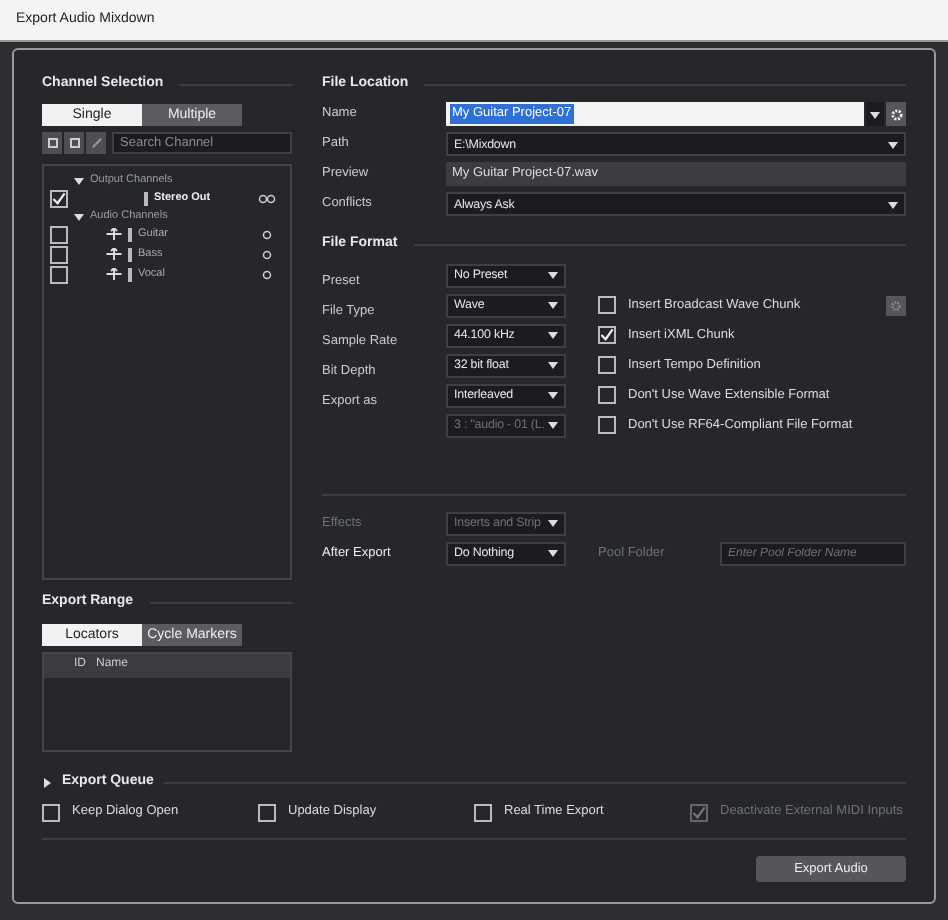  I want to click on settings-icon, so click(896, 114).